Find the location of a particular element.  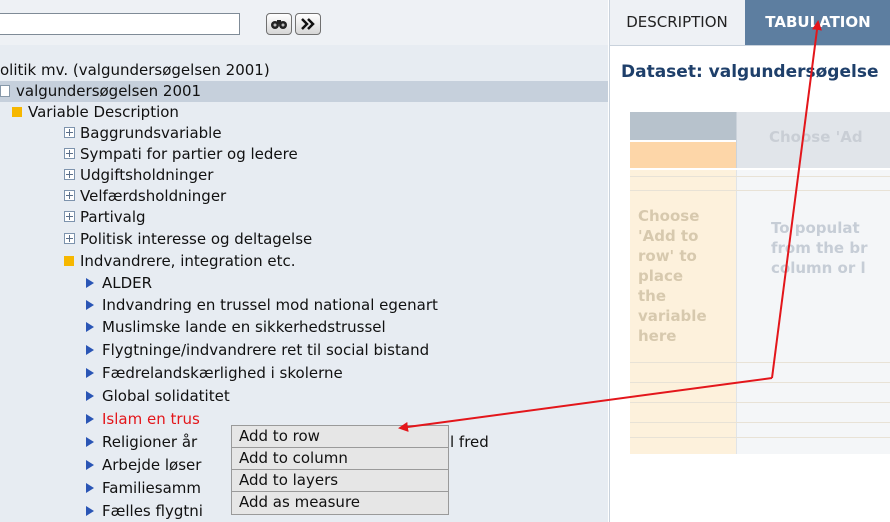

tree-variable: Familiesamm is located at coordinates (143, 488).